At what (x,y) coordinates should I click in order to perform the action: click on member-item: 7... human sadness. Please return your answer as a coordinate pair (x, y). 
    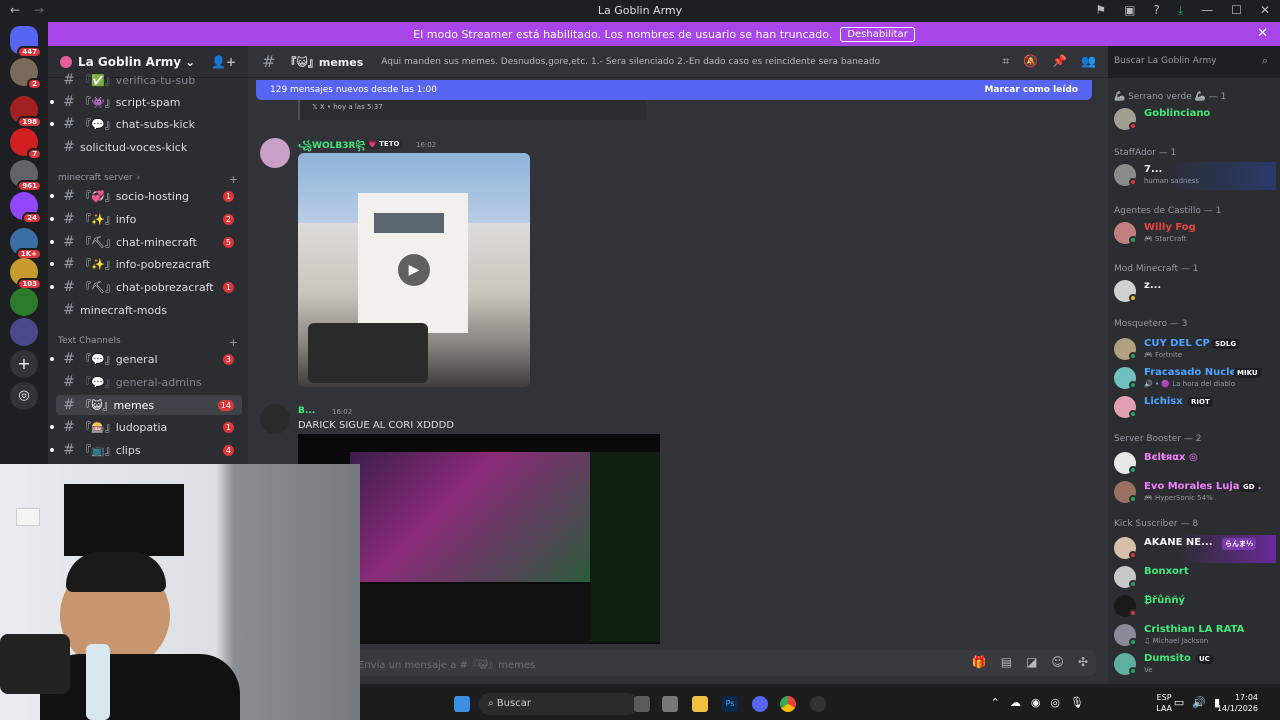
    Looking at the image, I should click on (1195, 176).